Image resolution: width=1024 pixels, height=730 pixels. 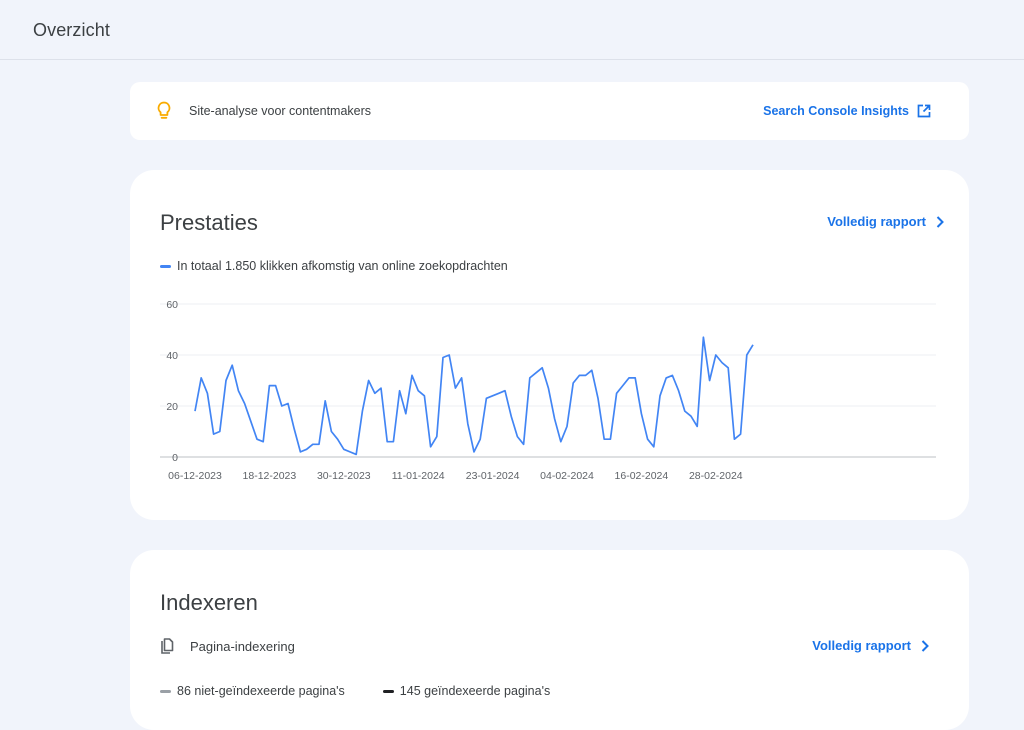 What do you see at coordinates (209, 222) in the screenshot?
I see `performance-title: Prestaties` at bounding box center [209, 222].